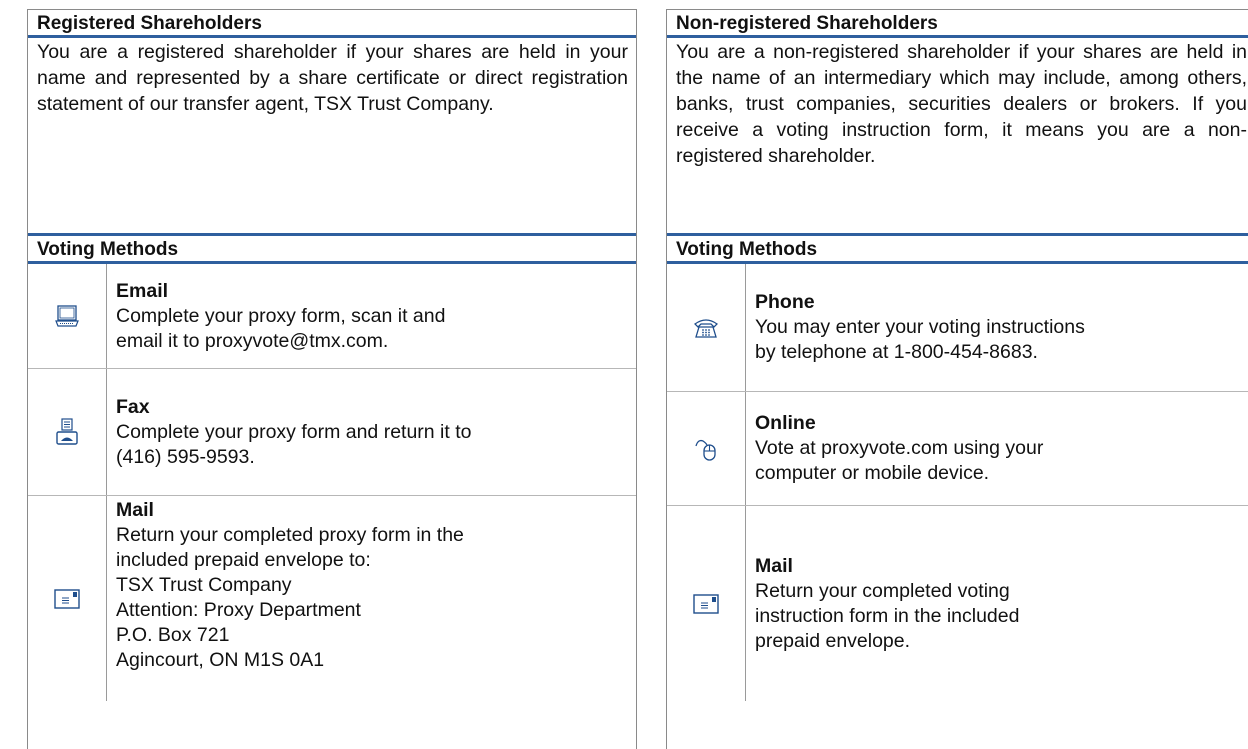 The width and height of the screenshot is (1248, 749). What do you see at coordinates (238, 610) in the screenshot?
I see `method-text: Attention: Proxy Department` at bounding box center [238, 610].